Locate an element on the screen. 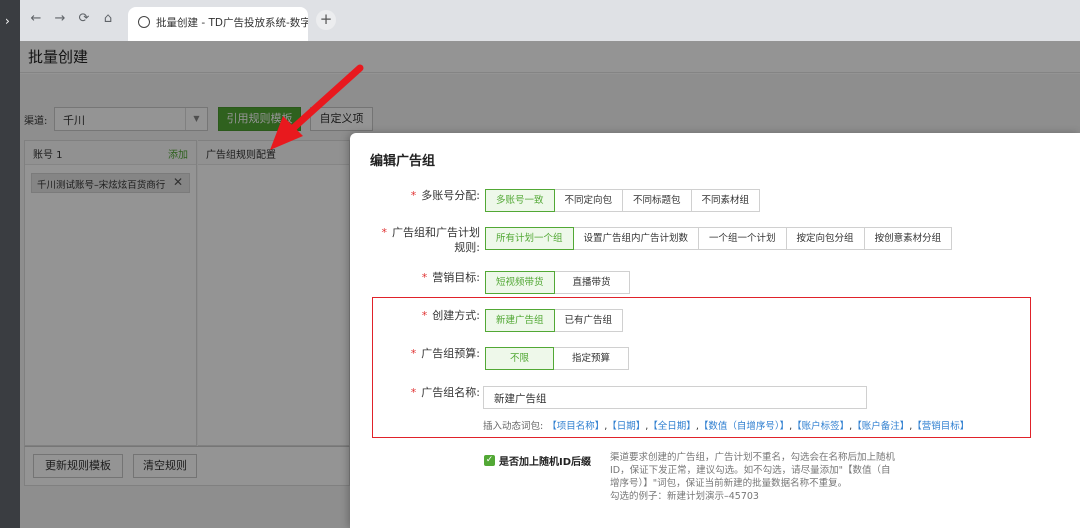 The height and width of the screenshot is (528, 1080). multi-account-segmented: 多账号一致 不同定向包 不同标题包 不同素材组 is located at coordinates (623, 200).